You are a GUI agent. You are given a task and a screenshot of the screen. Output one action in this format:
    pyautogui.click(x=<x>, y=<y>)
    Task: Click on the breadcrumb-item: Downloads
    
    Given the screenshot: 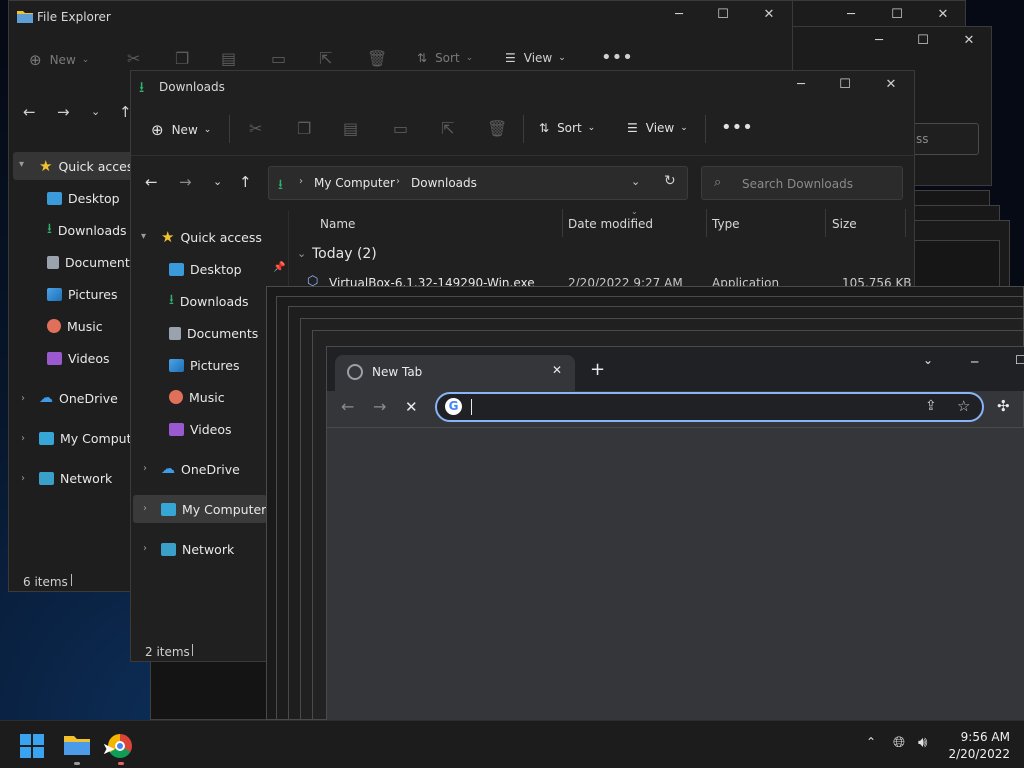 What is the action you would take?
    pyautogui.click(x=444, y=183)
    